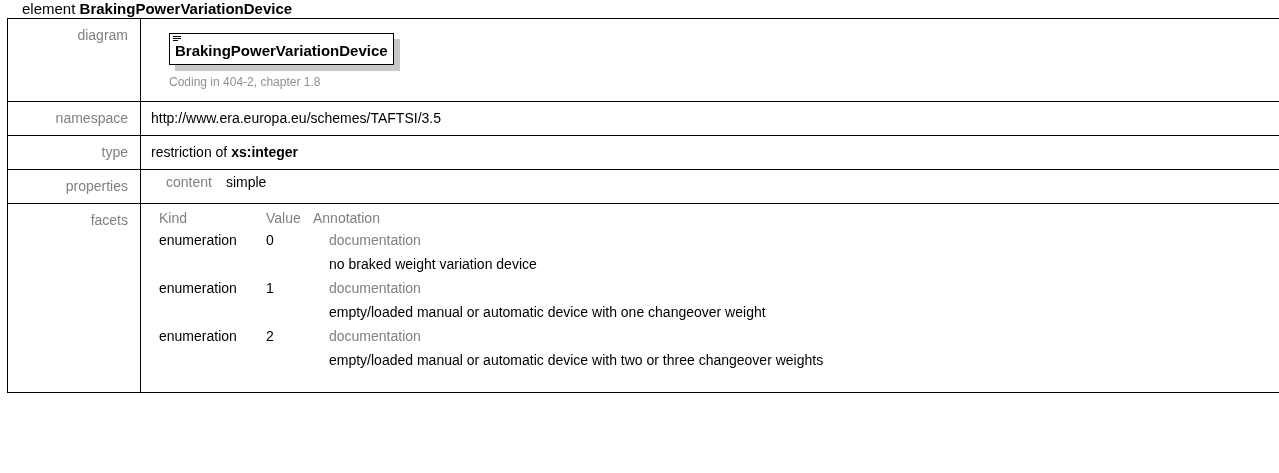 This screenshot has height=473, width=1279. What do you see at coordinates (225, 151) in the screenshot?
I see `row-value: restriction of xs:integer` at bounding box center [225, 151].